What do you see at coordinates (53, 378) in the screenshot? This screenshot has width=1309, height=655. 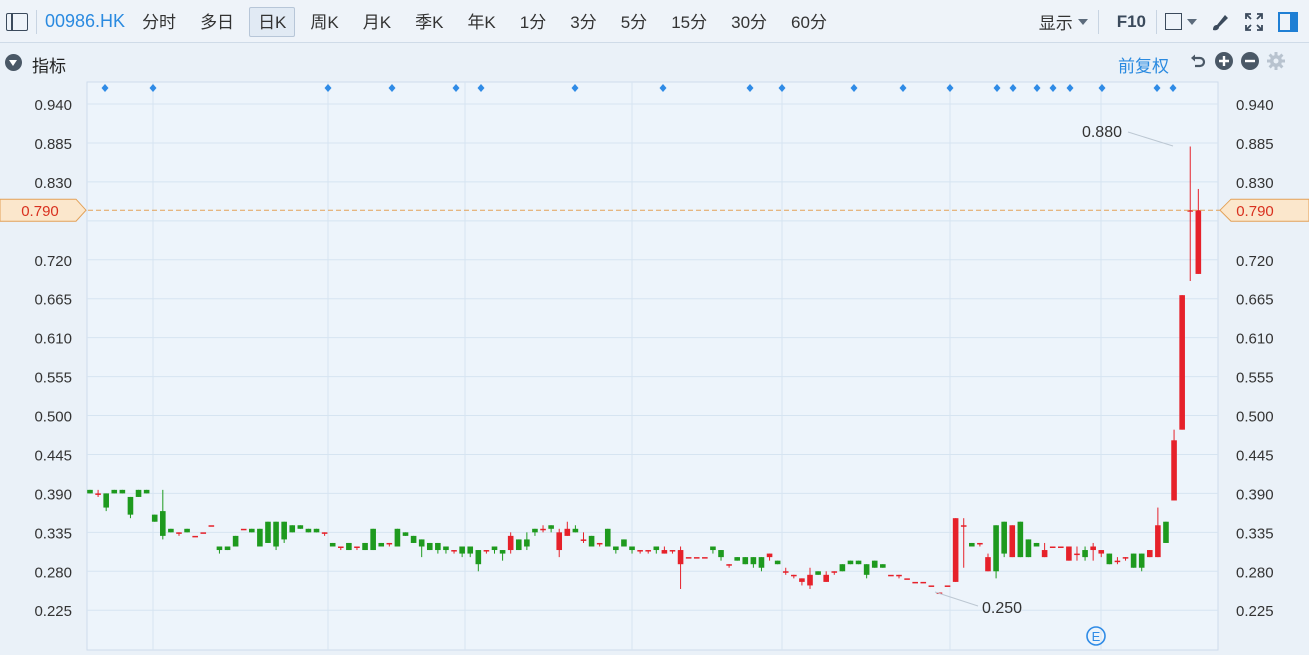 I see `y-tick-label-left: 0.555` at bounding box center [53, 378].